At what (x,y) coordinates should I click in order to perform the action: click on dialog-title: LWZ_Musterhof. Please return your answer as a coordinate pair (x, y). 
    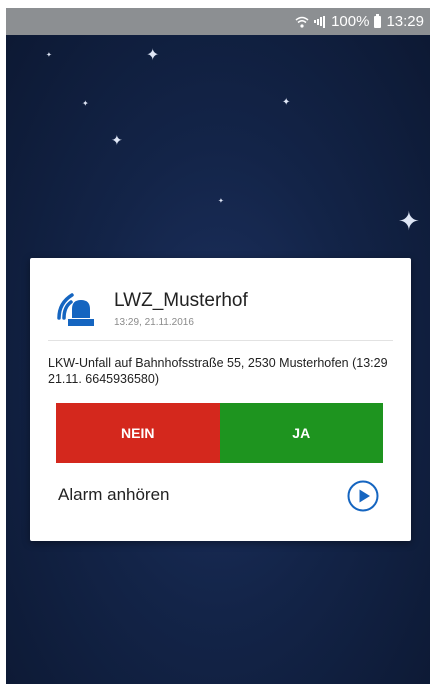
    Looking at the image, I should click on (181, 300).